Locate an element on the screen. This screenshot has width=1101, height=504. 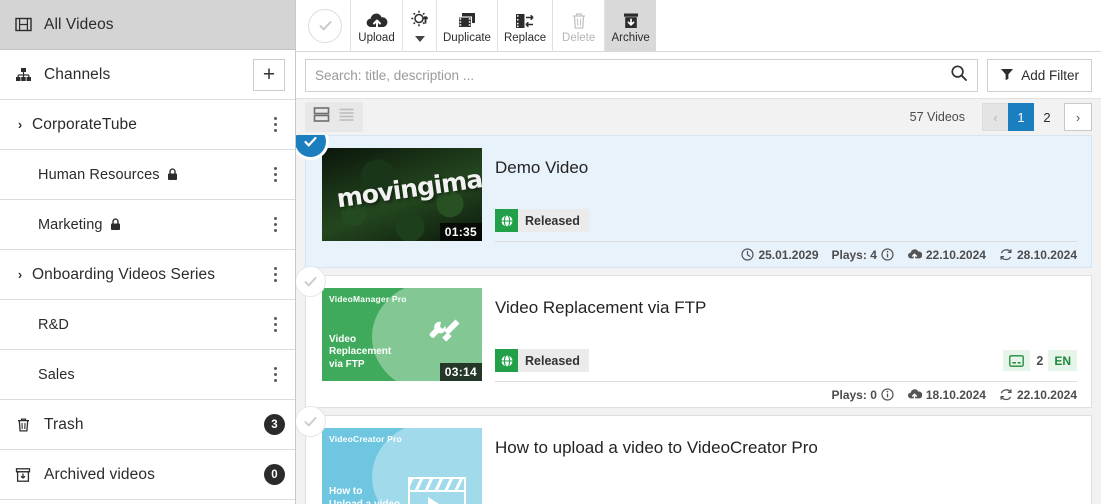
add-filter-button: Add Filter is located at coordinates (1039, 75).